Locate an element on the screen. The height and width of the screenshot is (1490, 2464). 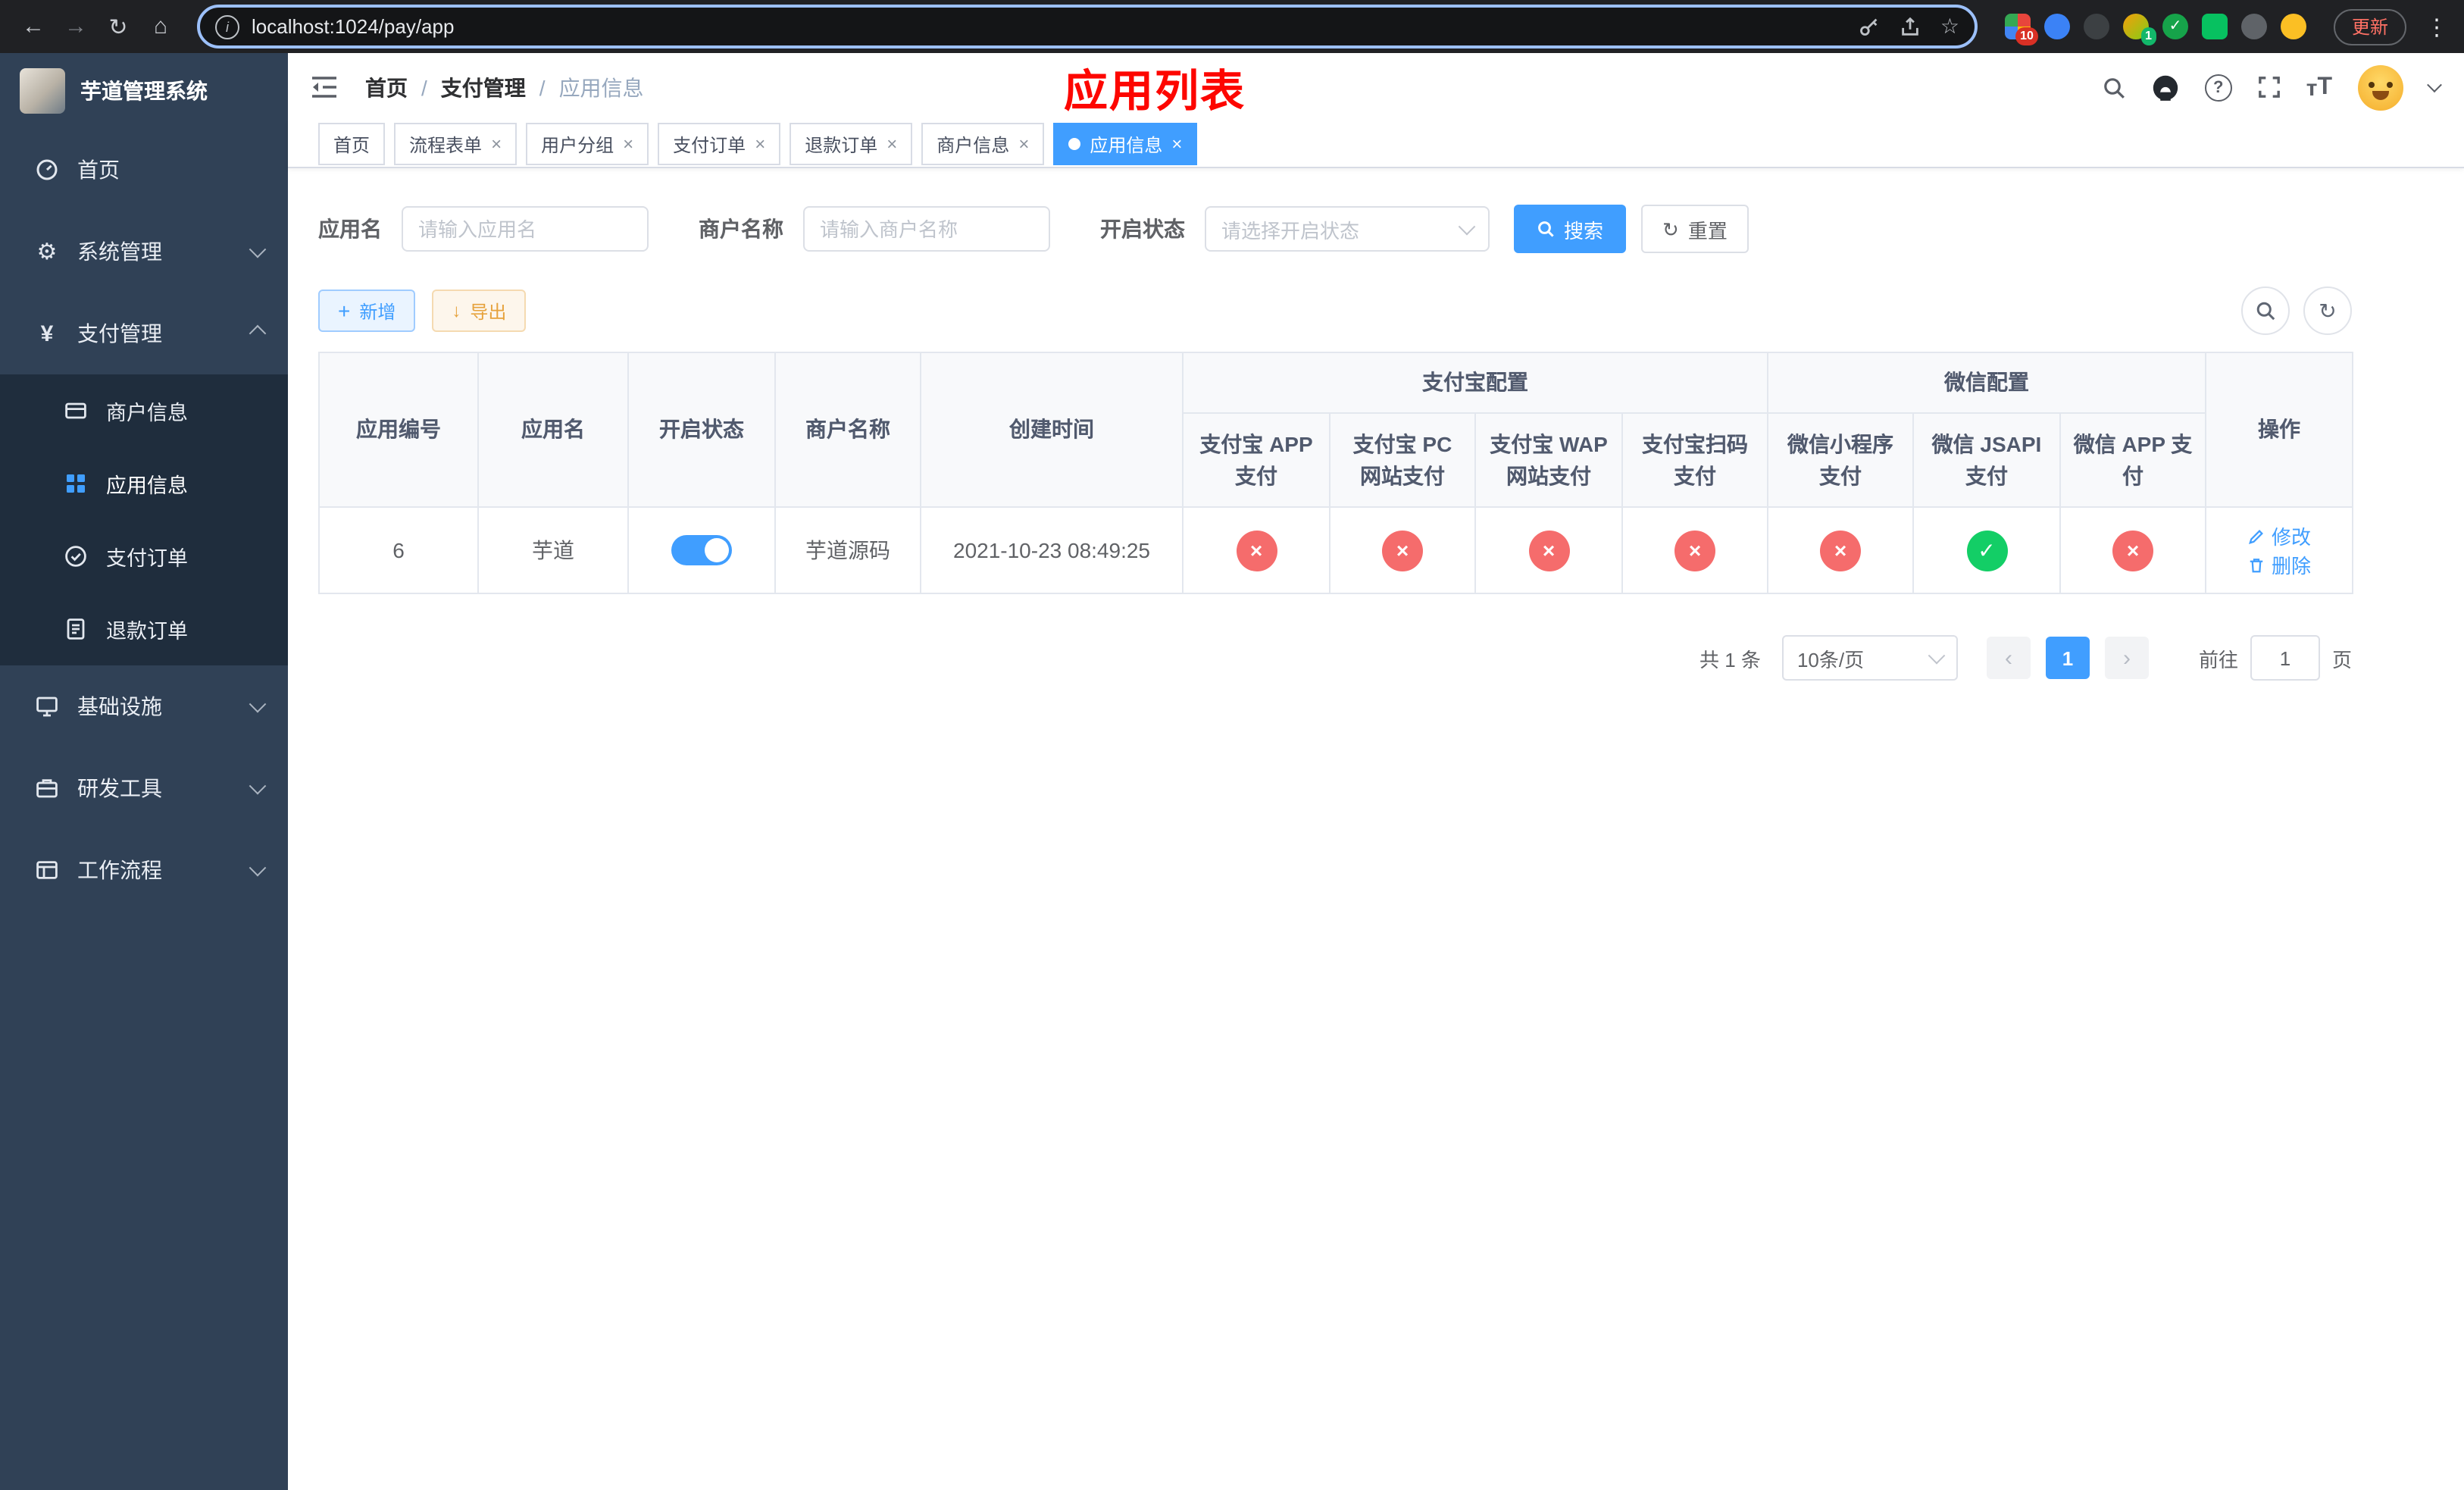
edit-pencil-icon is located at coordinates (2256, 536).